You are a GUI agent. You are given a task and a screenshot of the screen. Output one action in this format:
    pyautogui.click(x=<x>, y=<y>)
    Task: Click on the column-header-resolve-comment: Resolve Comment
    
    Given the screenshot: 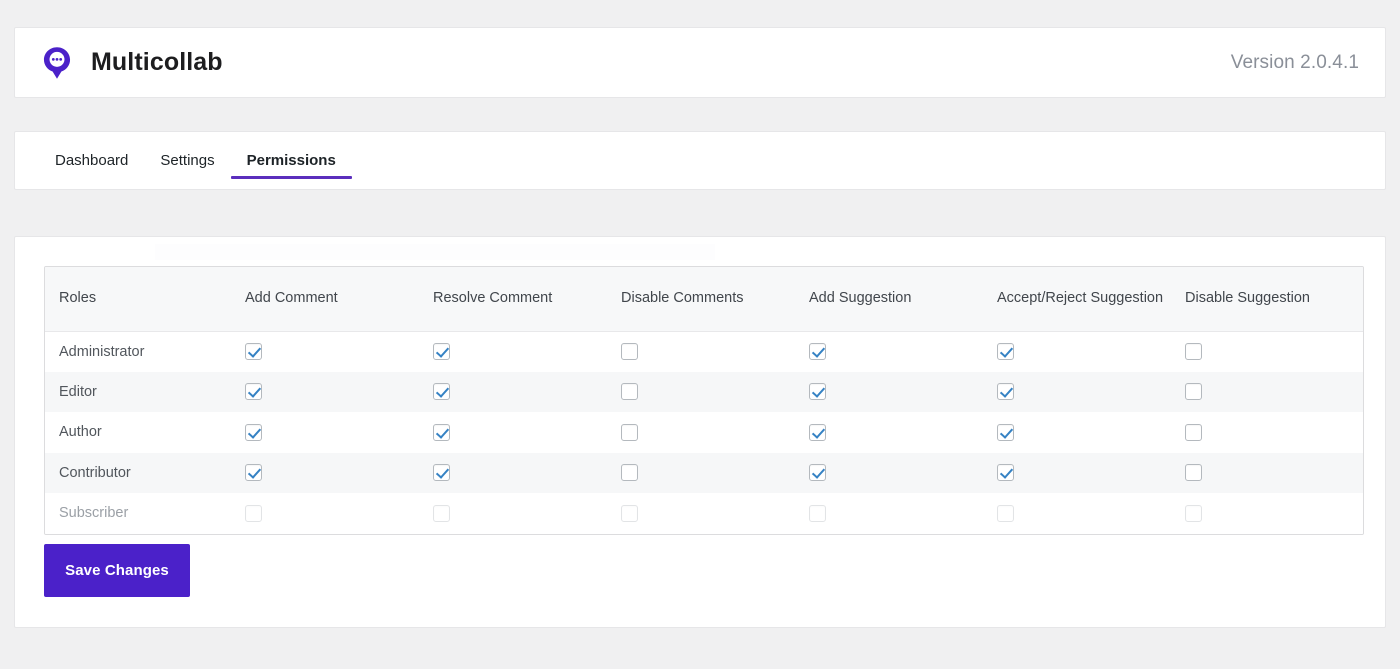 What is the action you would take?
    pyautogui.click(x=527, y=299)
    